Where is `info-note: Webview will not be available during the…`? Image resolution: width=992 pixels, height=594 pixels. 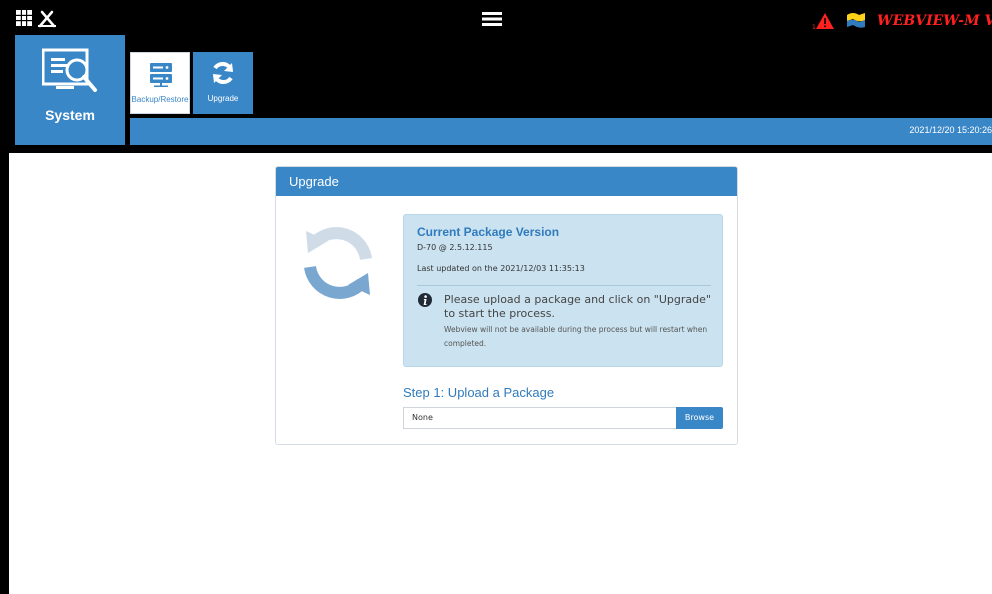 info-note: Webview will not be available during the… is located at coordinates (576, 336).